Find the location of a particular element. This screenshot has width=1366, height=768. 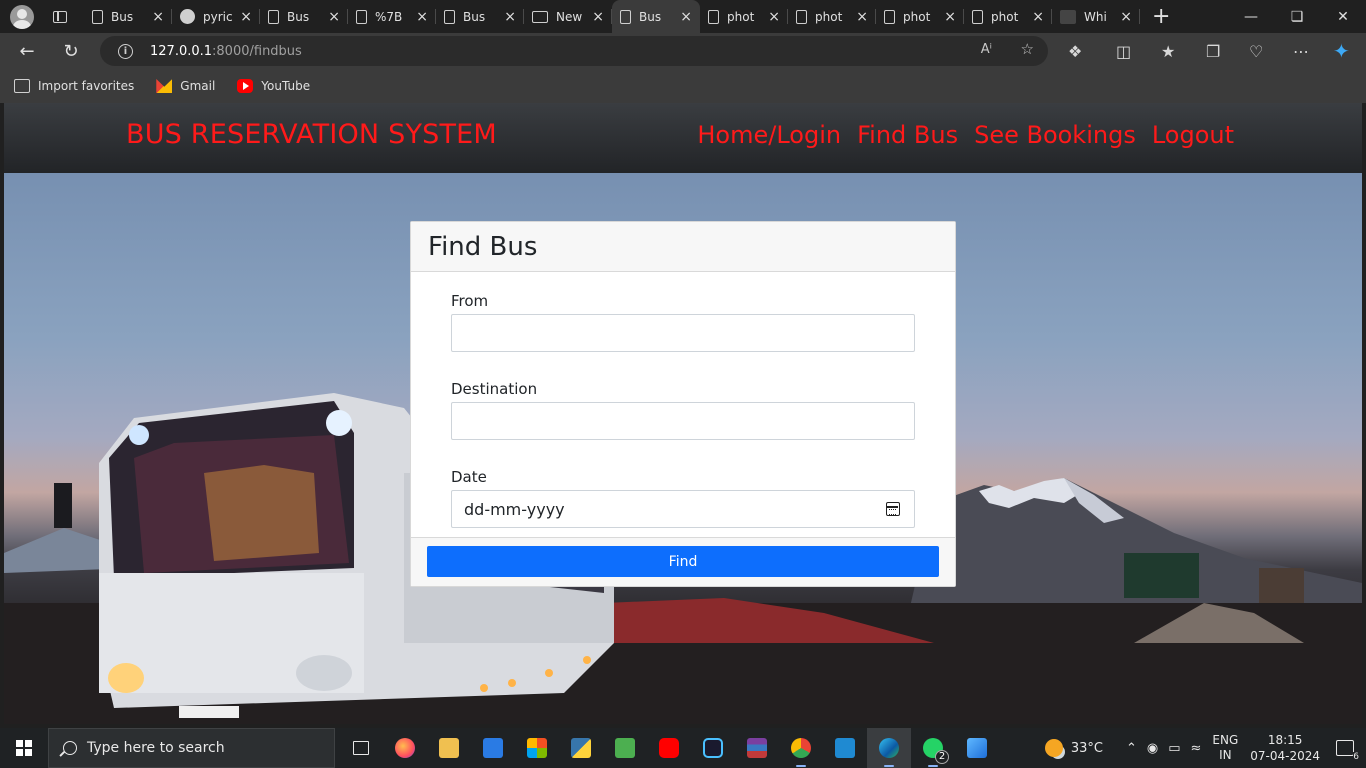

extensions-icon: ❖ is located at coordinates (1075, 51).